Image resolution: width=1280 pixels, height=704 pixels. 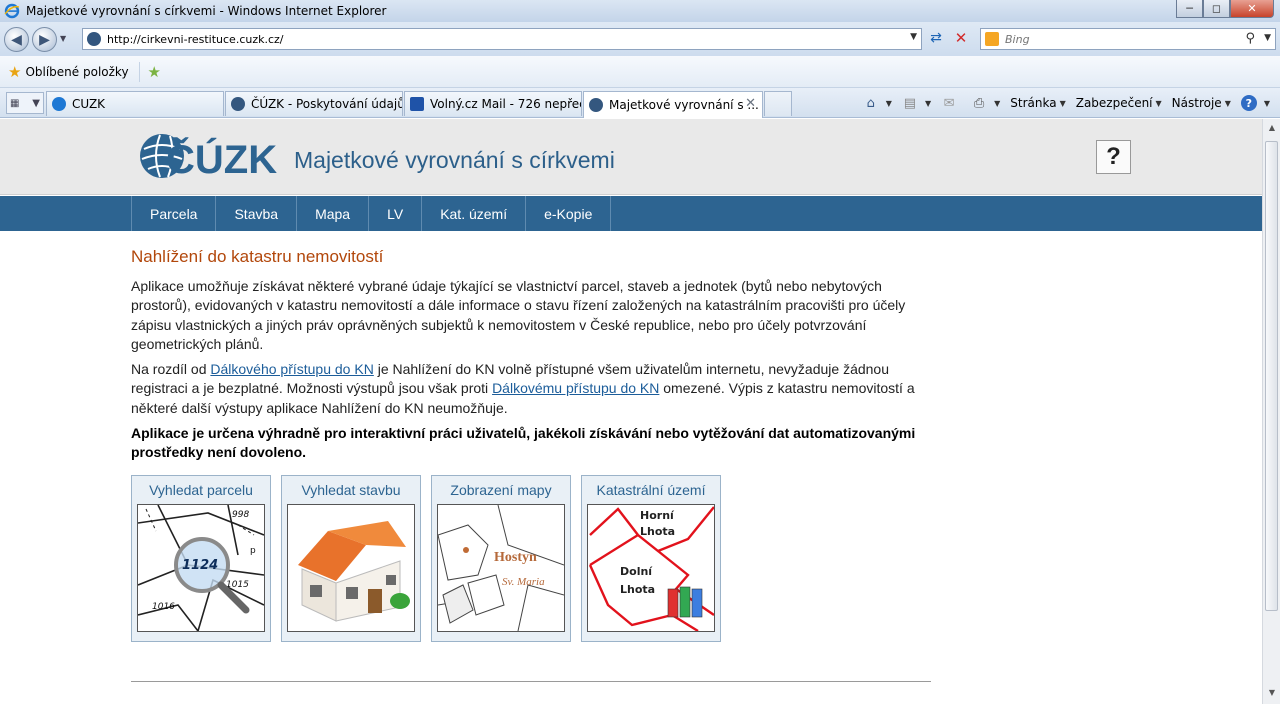 I want to click on remote-access-link-2: Dálkovému přístupu do KN, so click(x=575, y=388).